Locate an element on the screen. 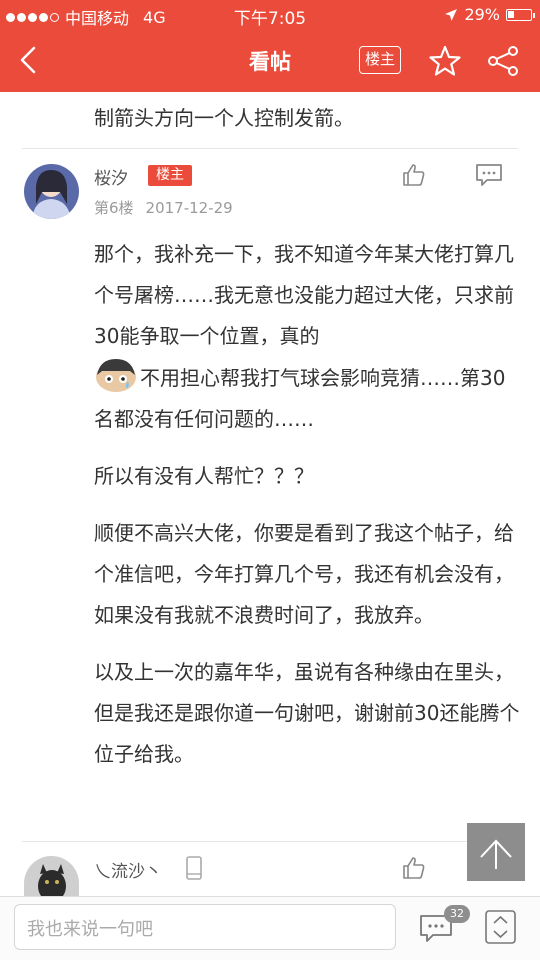 This screenshot has width=540, height=960. share-icon is located at coordinates (503, 61).